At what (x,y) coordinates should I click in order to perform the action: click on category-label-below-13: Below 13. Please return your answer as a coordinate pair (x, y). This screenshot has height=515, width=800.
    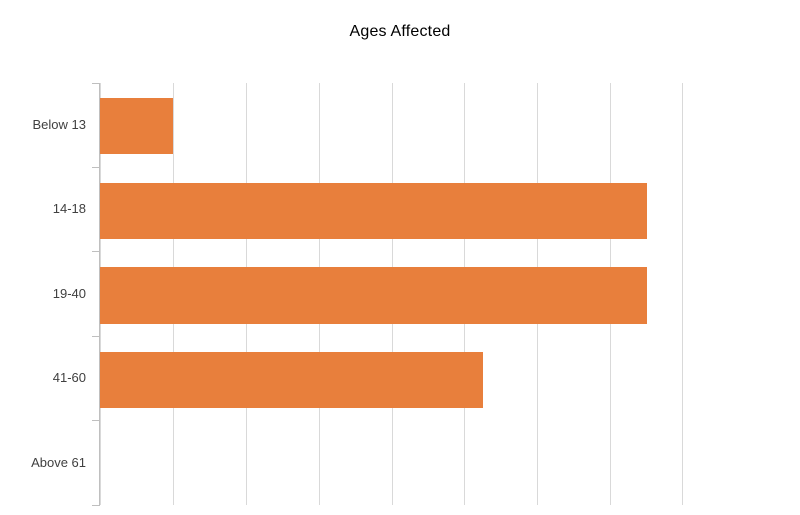
    Looking at the image, I should click on (59, 124).